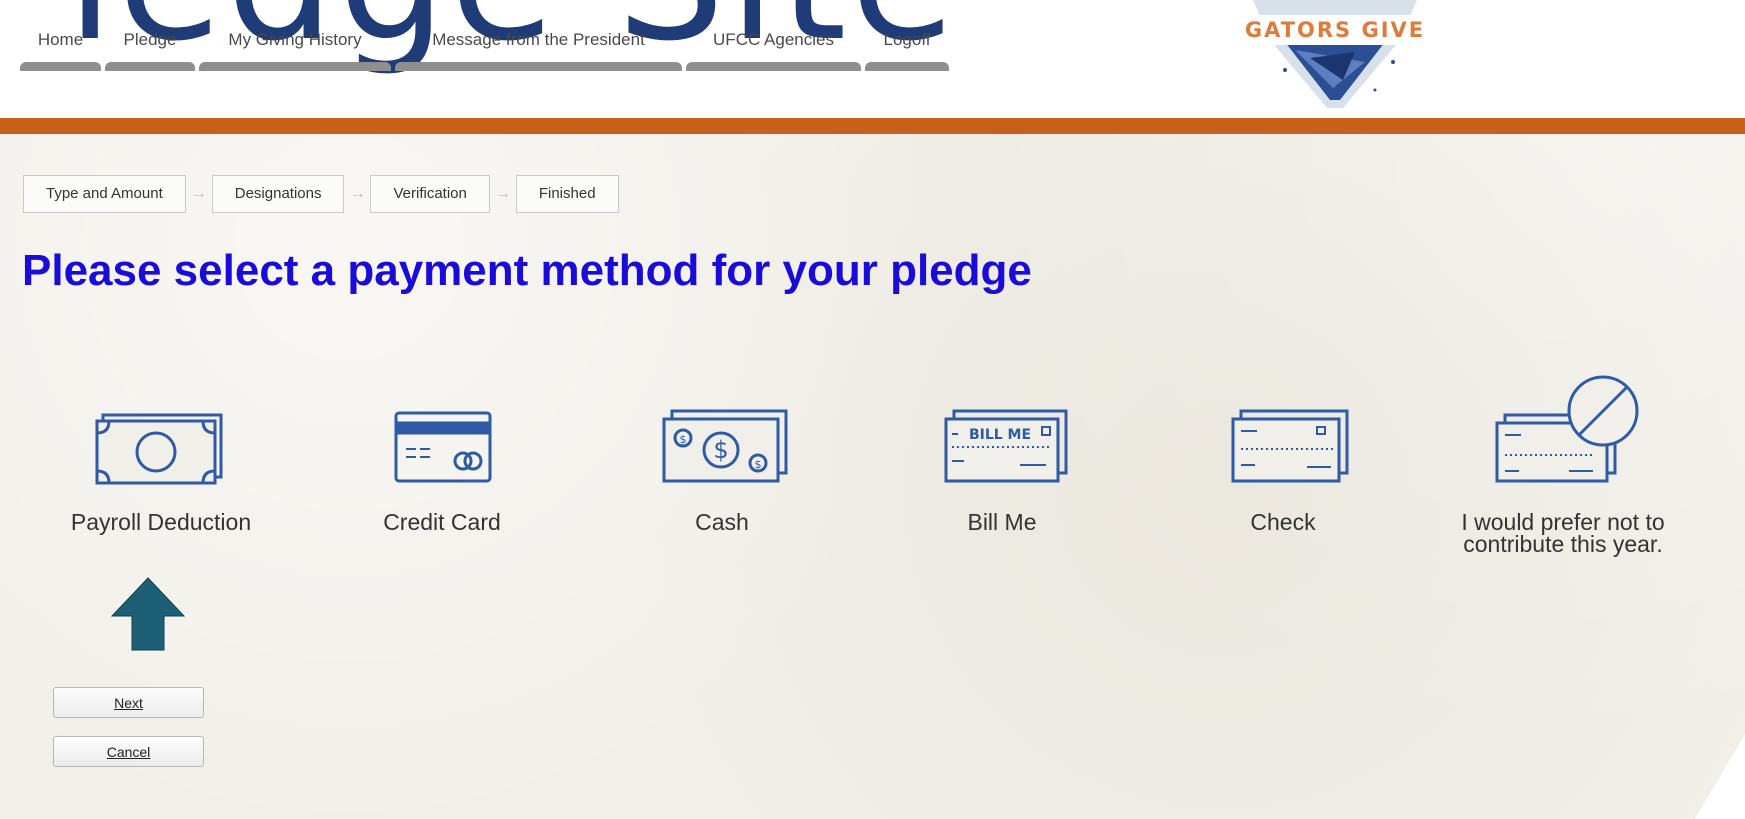 The height and width of the screenshot is (819, 1745). What do you see at coordinates (907, 39) in the screenshot?
I see `nav-logoff-label: Logoff` at bounding box center [907, 39].